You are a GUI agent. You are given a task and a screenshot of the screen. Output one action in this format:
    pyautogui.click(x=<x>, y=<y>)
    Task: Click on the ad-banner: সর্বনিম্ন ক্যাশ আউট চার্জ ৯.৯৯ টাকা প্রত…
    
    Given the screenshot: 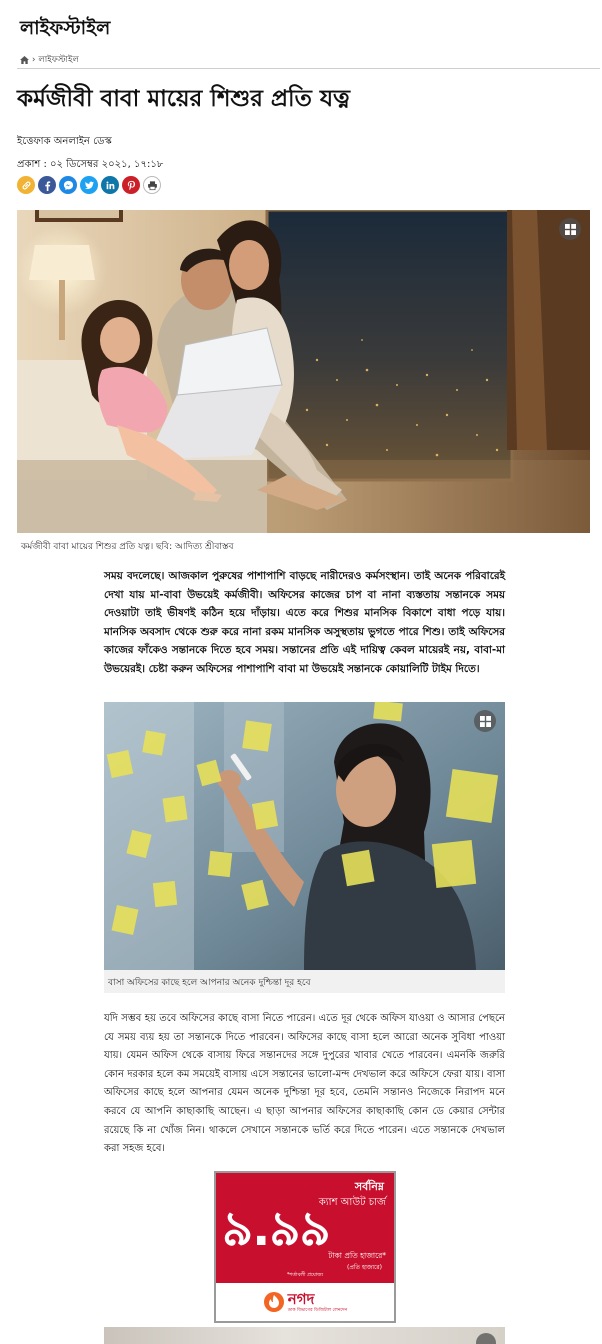 What is the action you would take?
    pyautogui.click(x=305, y=1247)
    